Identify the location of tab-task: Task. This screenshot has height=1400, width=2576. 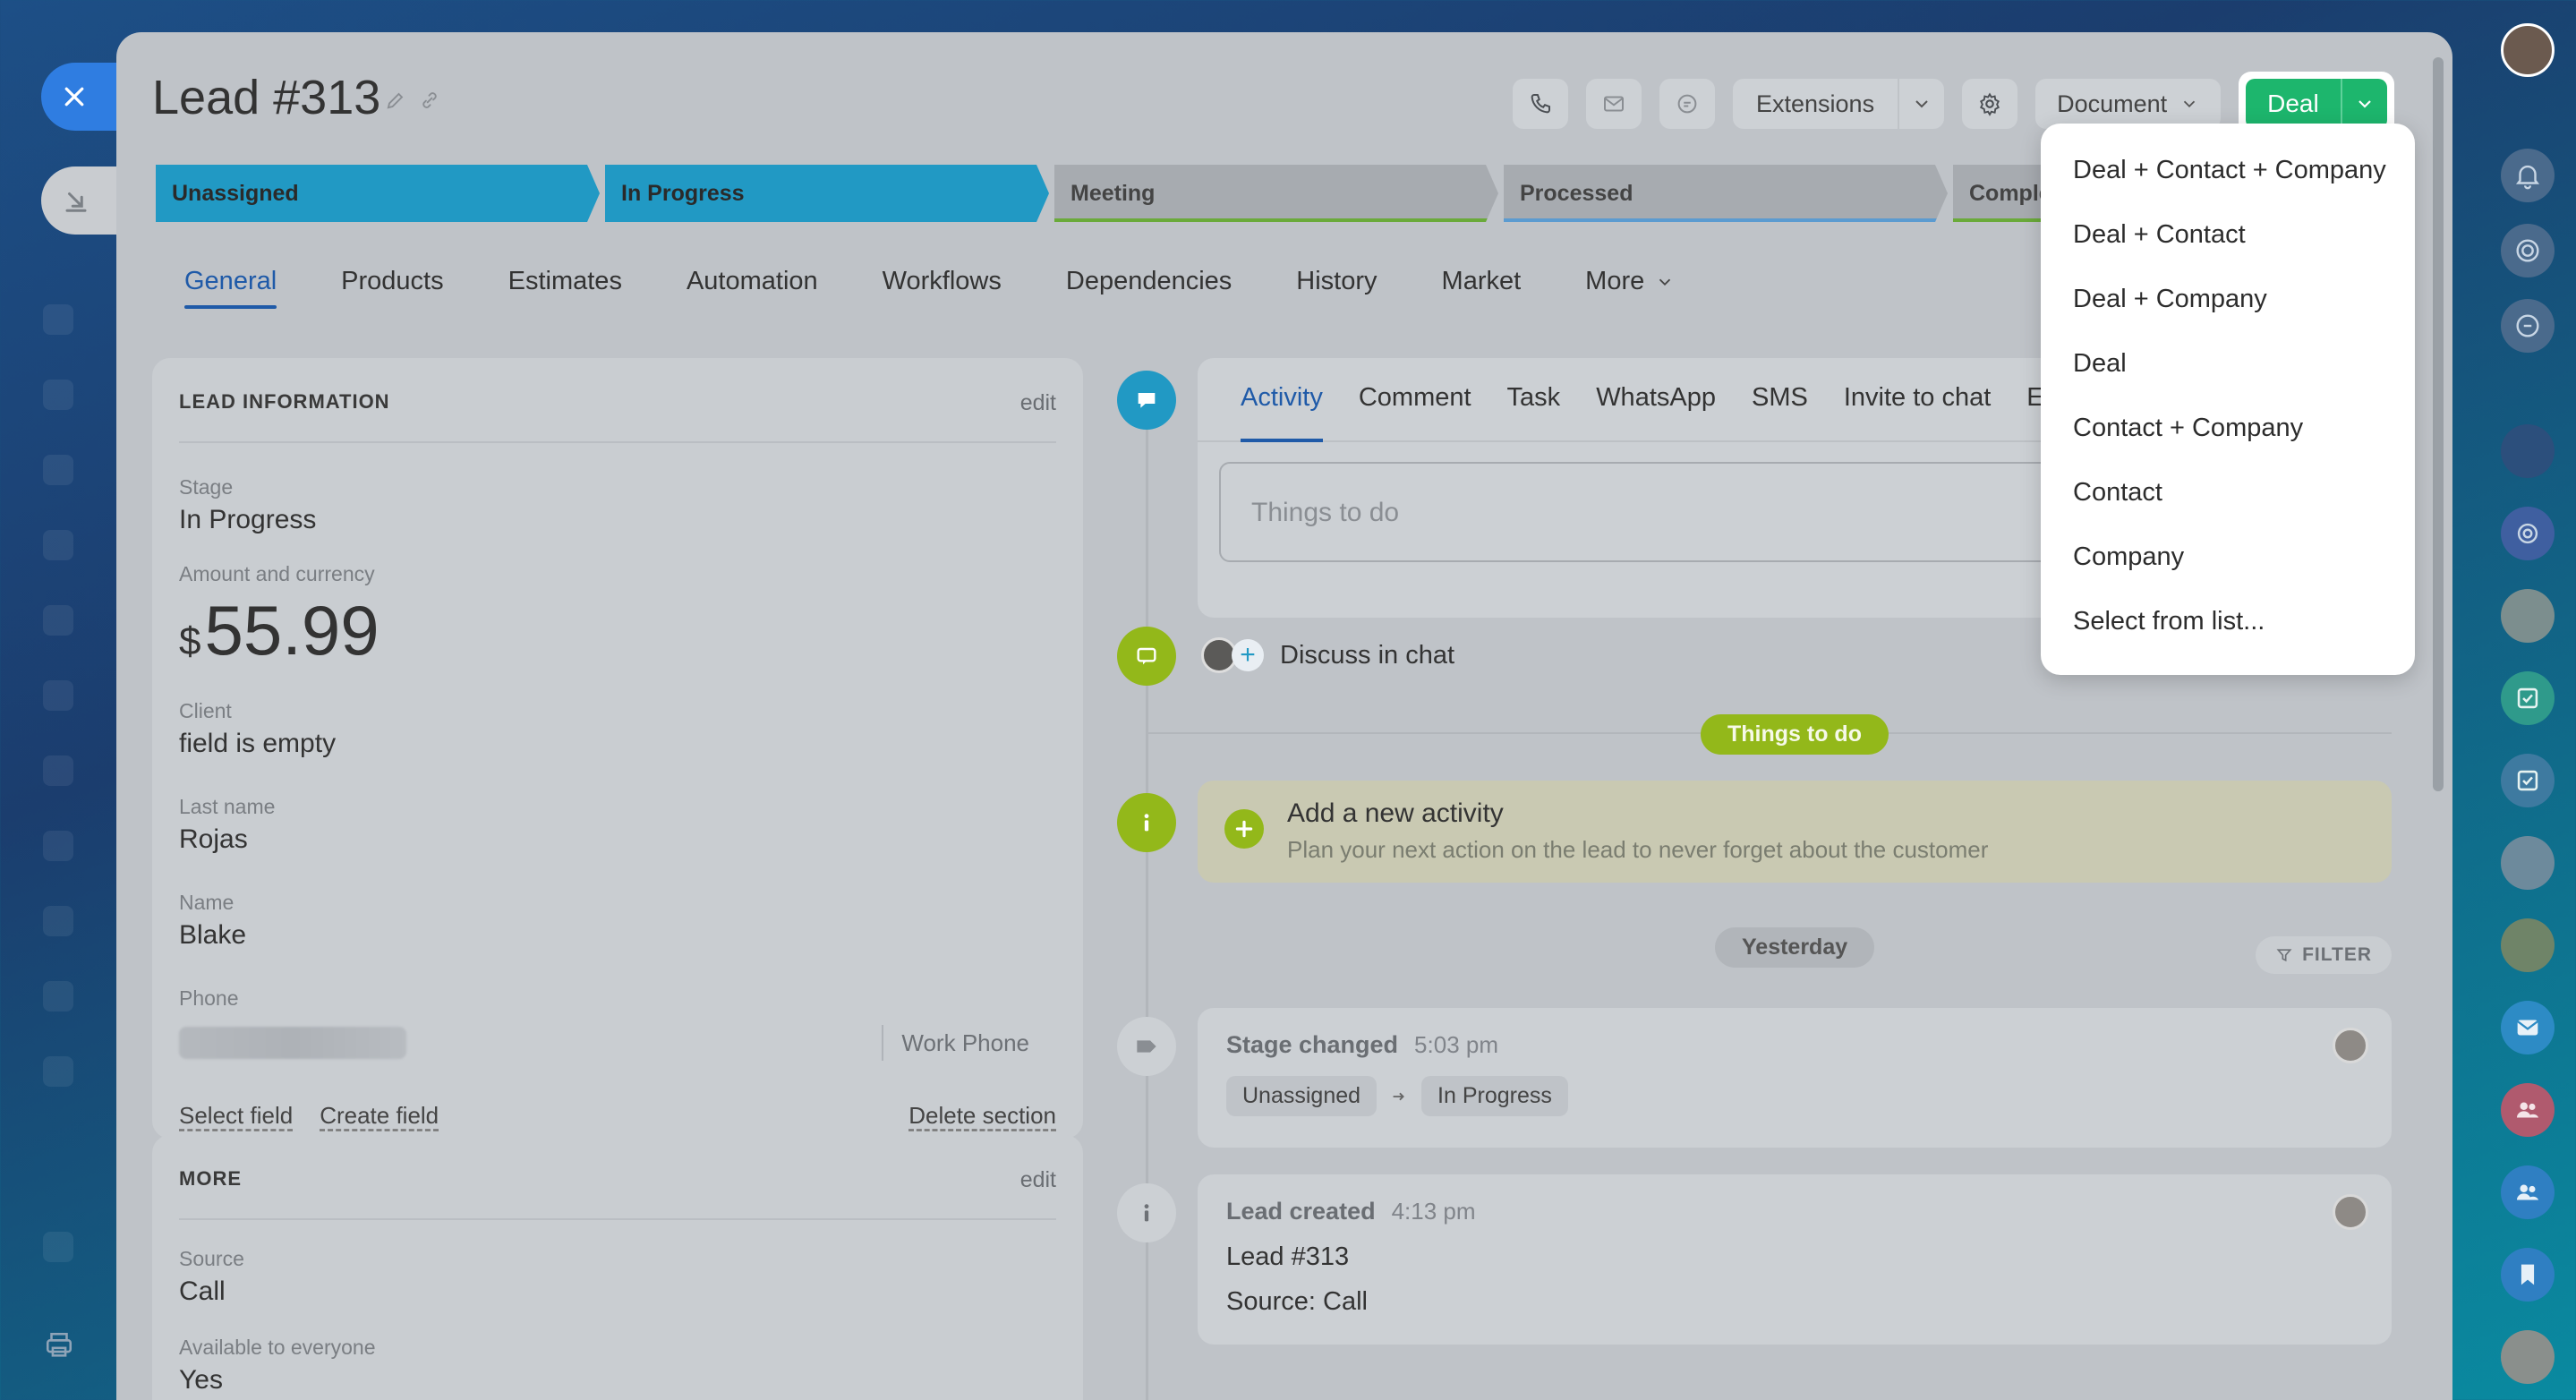
(1534, 412).